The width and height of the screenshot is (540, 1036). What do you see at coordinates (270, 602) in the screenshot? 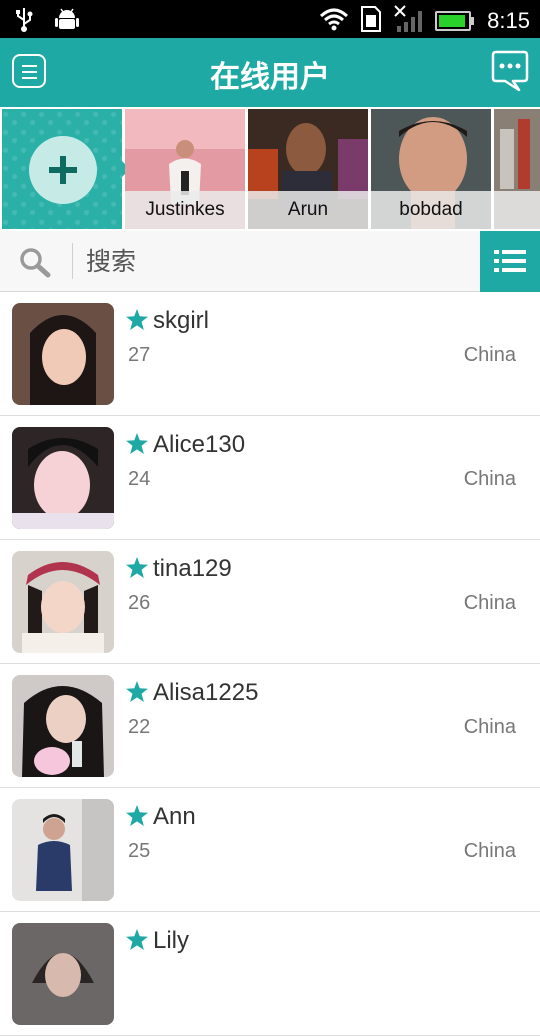
I see `user-row: tina129 26 China` at bounding box center [270, 602].